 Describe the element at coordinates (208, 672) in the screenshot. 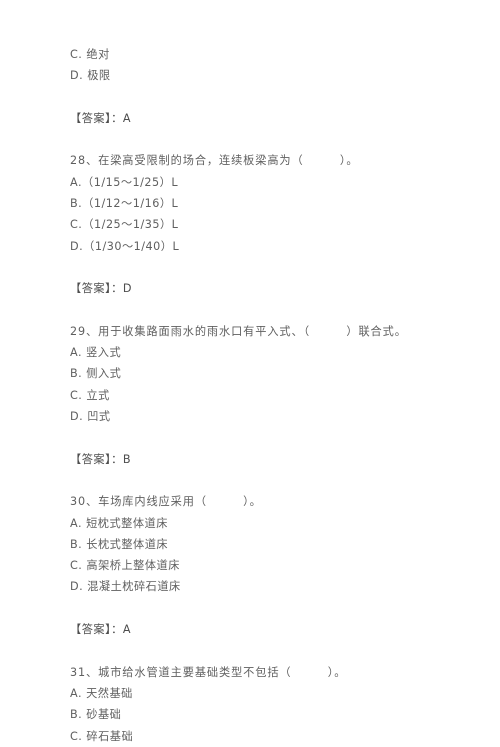

I see `question-stem: 31、城市给水管道主要基础类型不包括（ ）。` at that location.